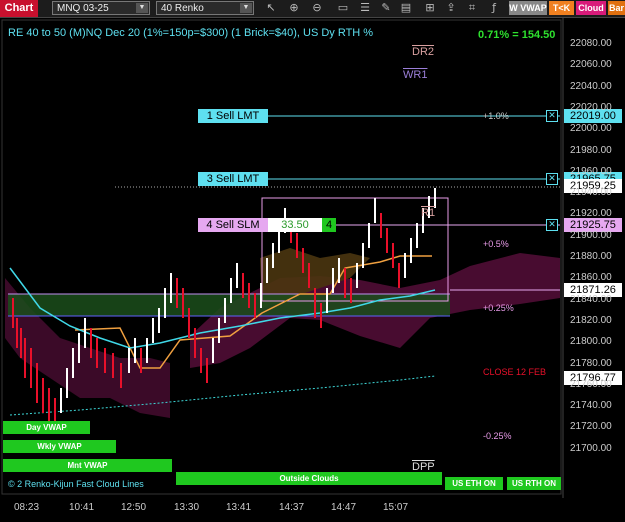  What do you see at coordinates (233, 179) in the screenshot?
I see `sell-lmt-3-order: 3 Sell LMT` at bounding box center [233, 179].